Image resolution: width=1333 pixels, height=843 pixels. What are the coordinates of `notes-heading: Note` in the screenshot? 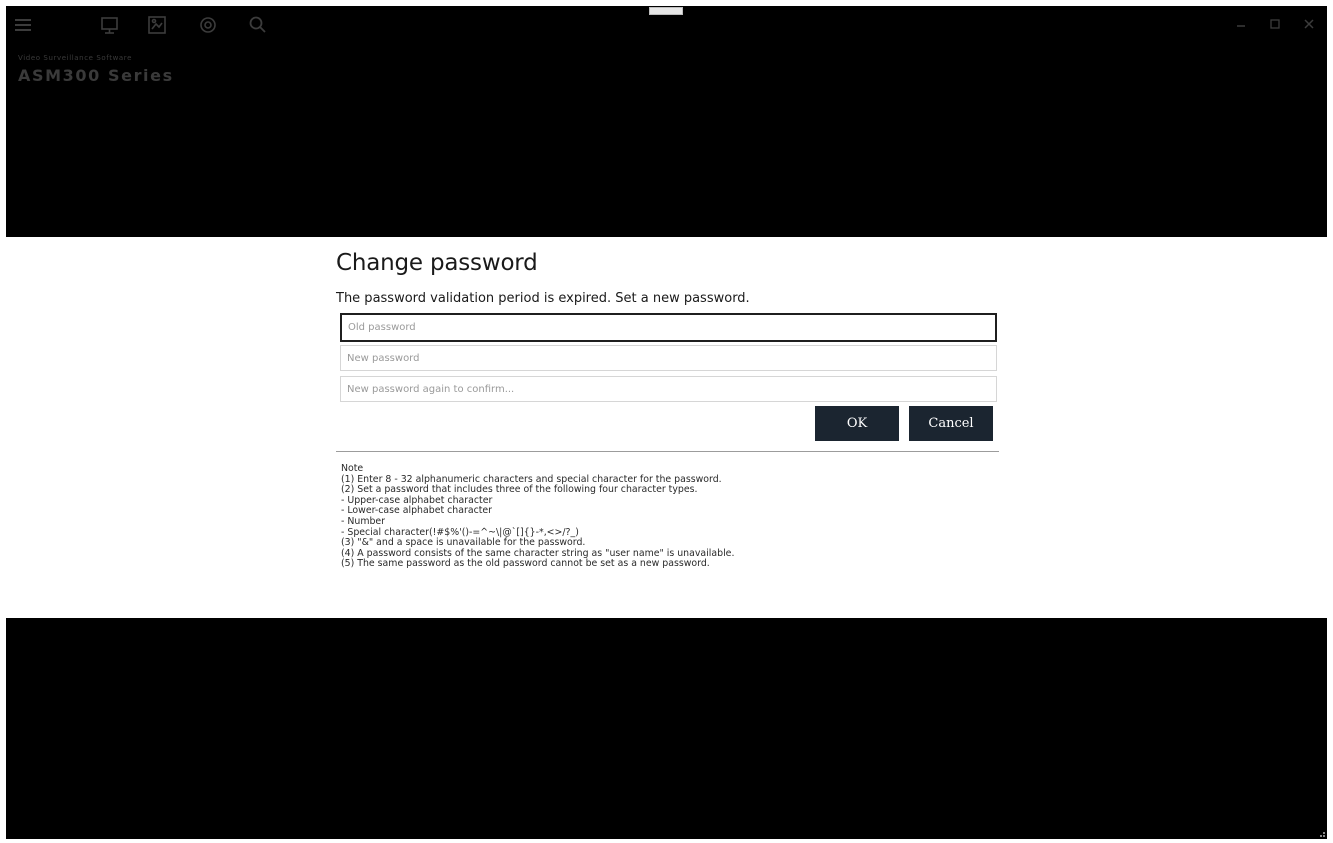 It's located at (352, 468).